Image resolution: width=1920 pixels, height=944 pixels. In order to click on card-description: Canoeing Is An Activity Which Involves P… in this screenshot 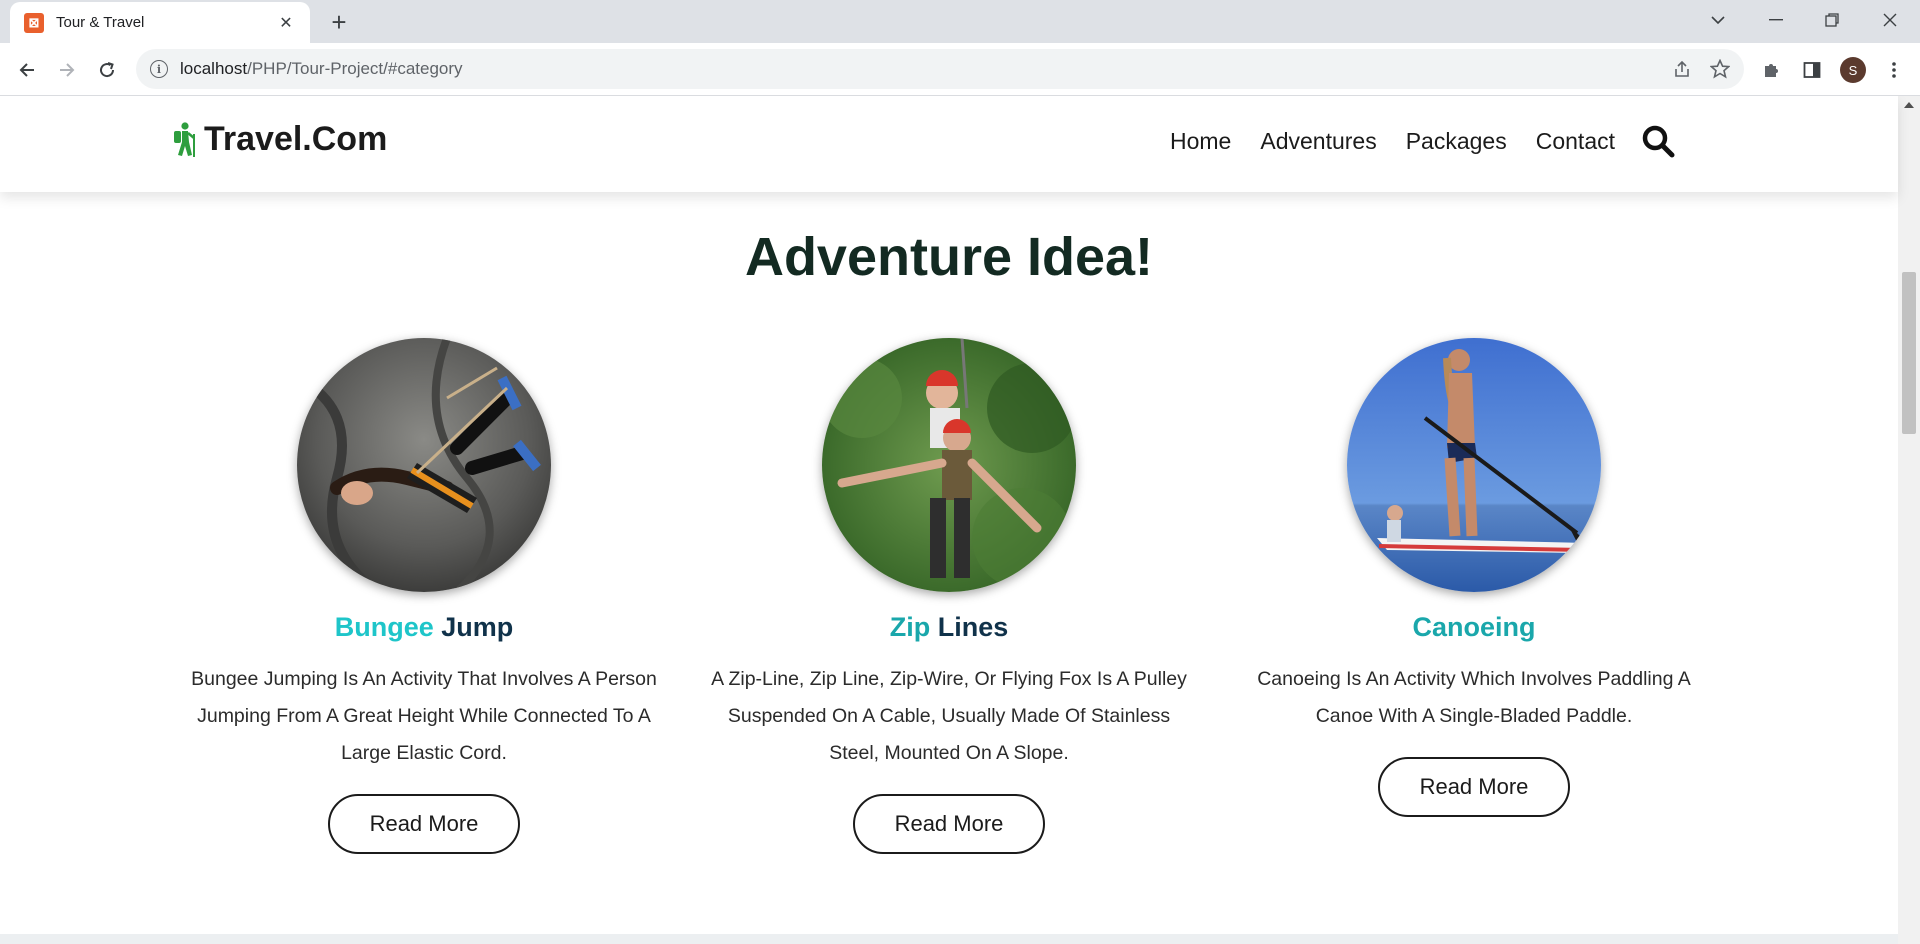, I will do `click(1474, 697)`.